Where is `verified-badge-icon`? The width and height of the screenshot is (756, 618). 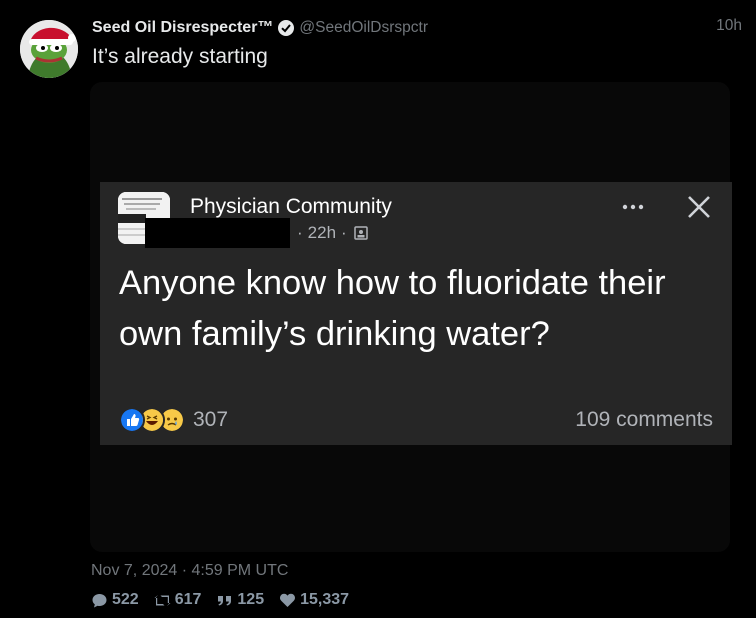
verified-badge-icon is located at coordinates (286, 28).